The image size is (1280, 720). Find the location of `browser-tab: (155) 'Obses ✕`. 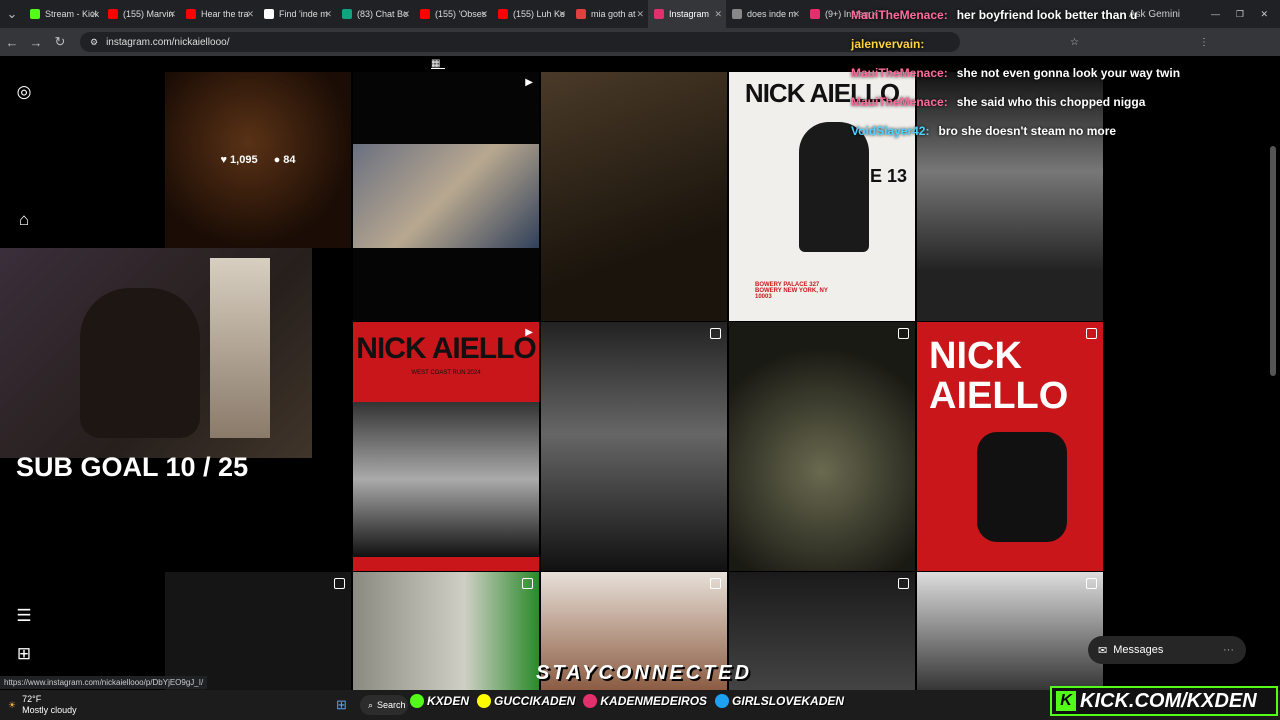

browser-tab: (155) 'Obses ✕ is located at coordinates (453, 14).